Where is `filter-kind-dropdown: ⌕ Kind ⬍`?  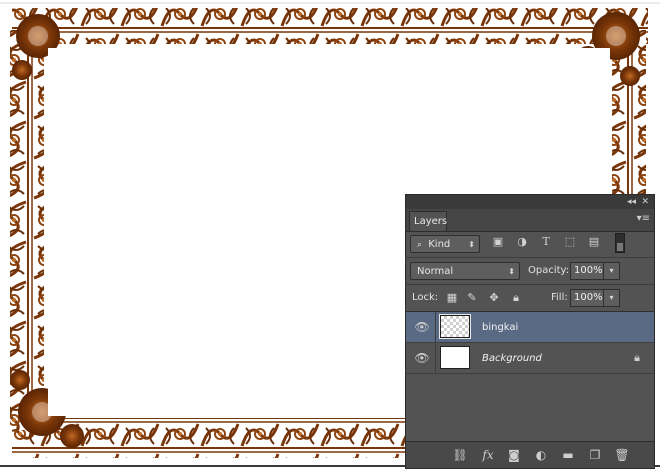
filter-kind-dropdown: ⌕ Kind ⬍ is located at coordinates (445, 244).